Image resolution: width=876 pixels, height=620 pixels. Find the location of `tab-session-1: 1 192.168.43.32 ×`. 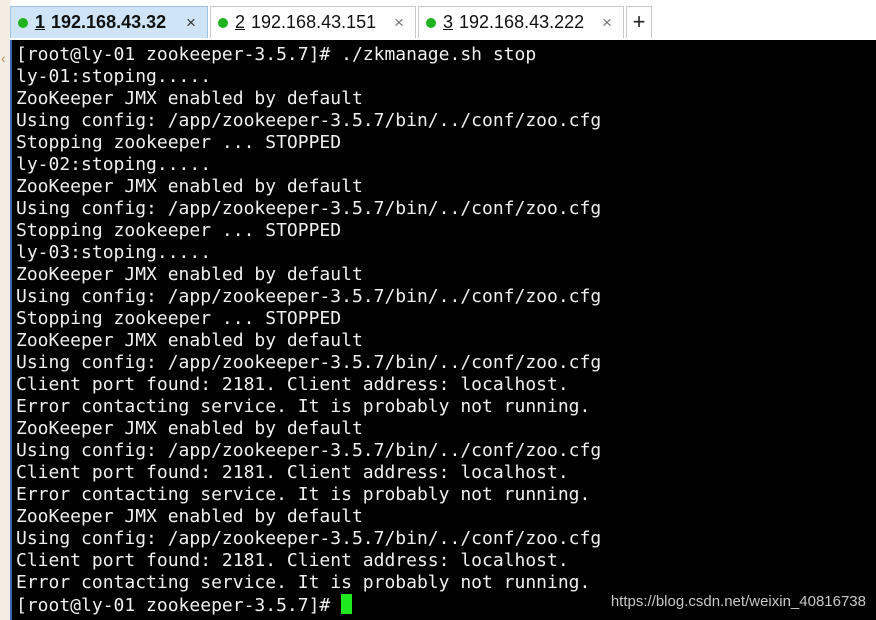

tab-session-1: 1 192.168.43.32 × is located at coordinates (109, 22).